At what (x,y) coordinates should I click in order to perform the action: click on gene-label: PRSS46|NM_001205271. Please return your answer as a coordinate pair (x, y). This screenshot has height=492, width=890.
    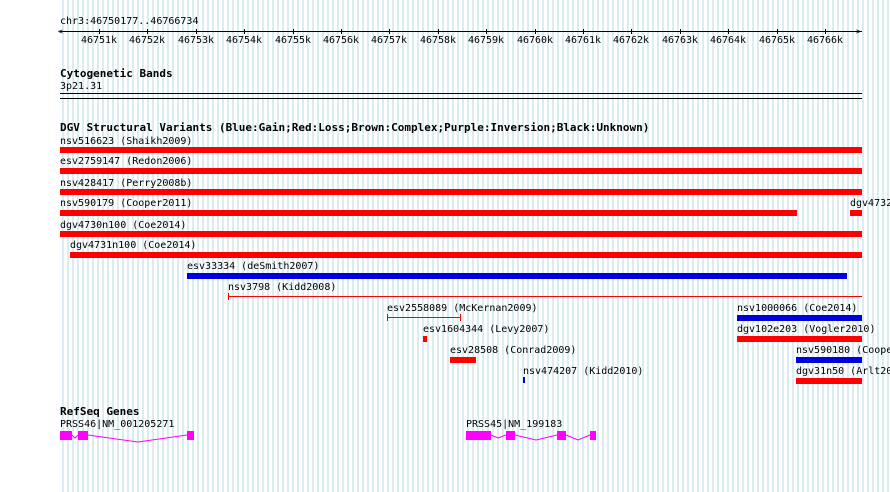
    Looking at the image, I should click on (117, 424).